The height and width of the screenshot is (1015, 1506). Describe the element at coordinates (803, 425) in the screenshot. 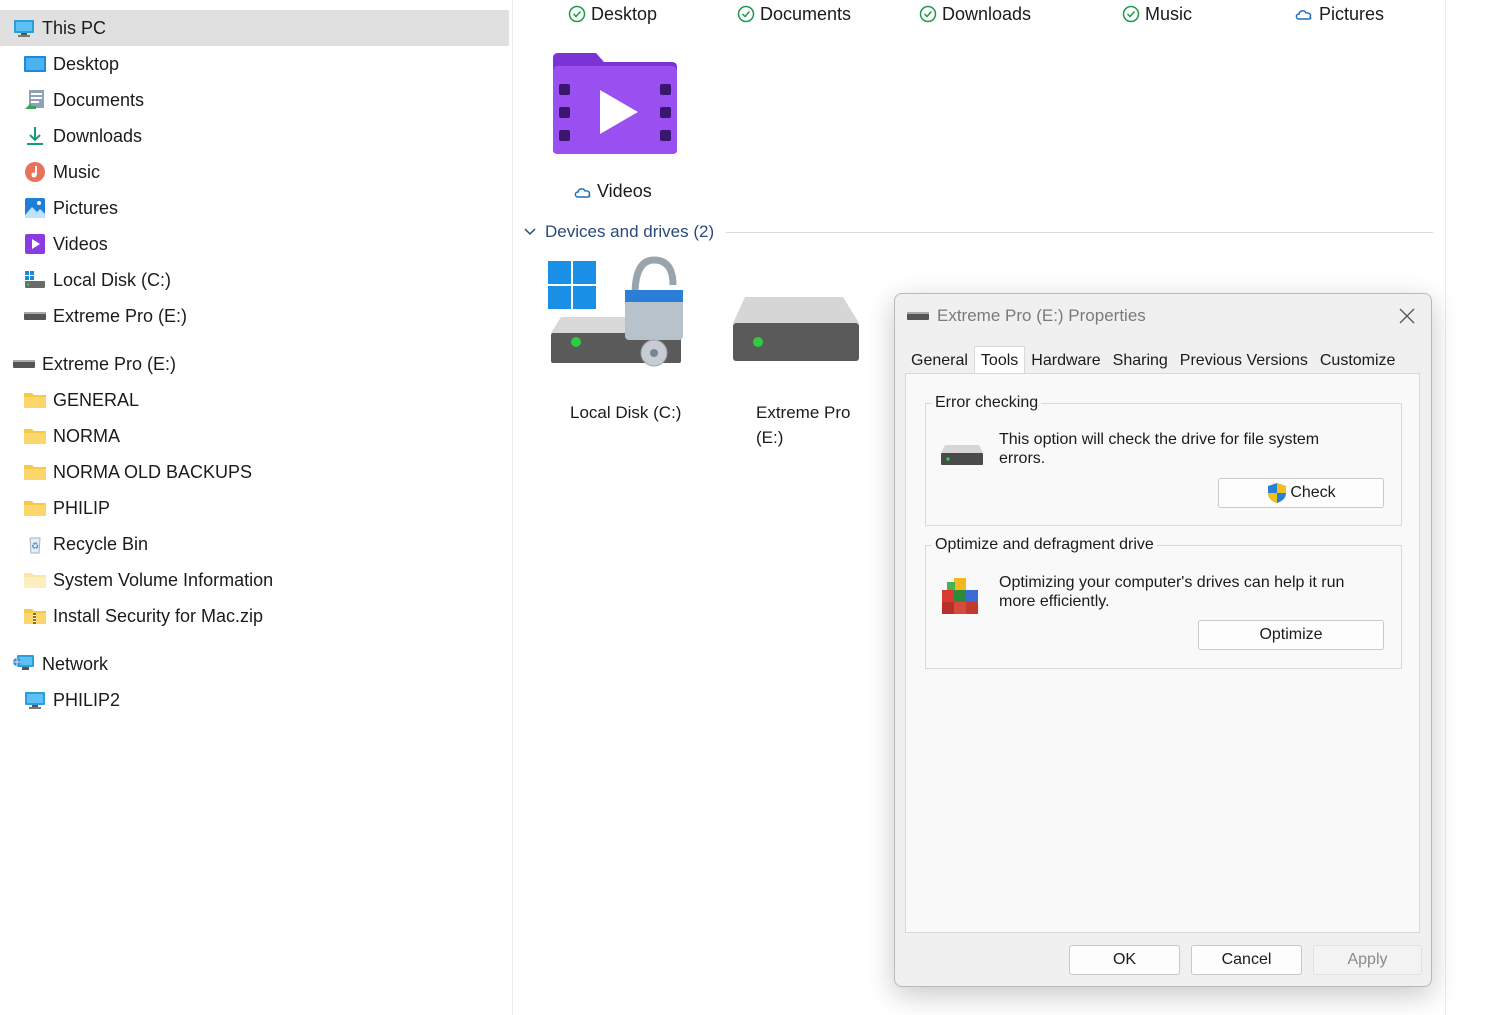

I see `extreme-pro-e-label: Extreme Pro (E:)` at that location.